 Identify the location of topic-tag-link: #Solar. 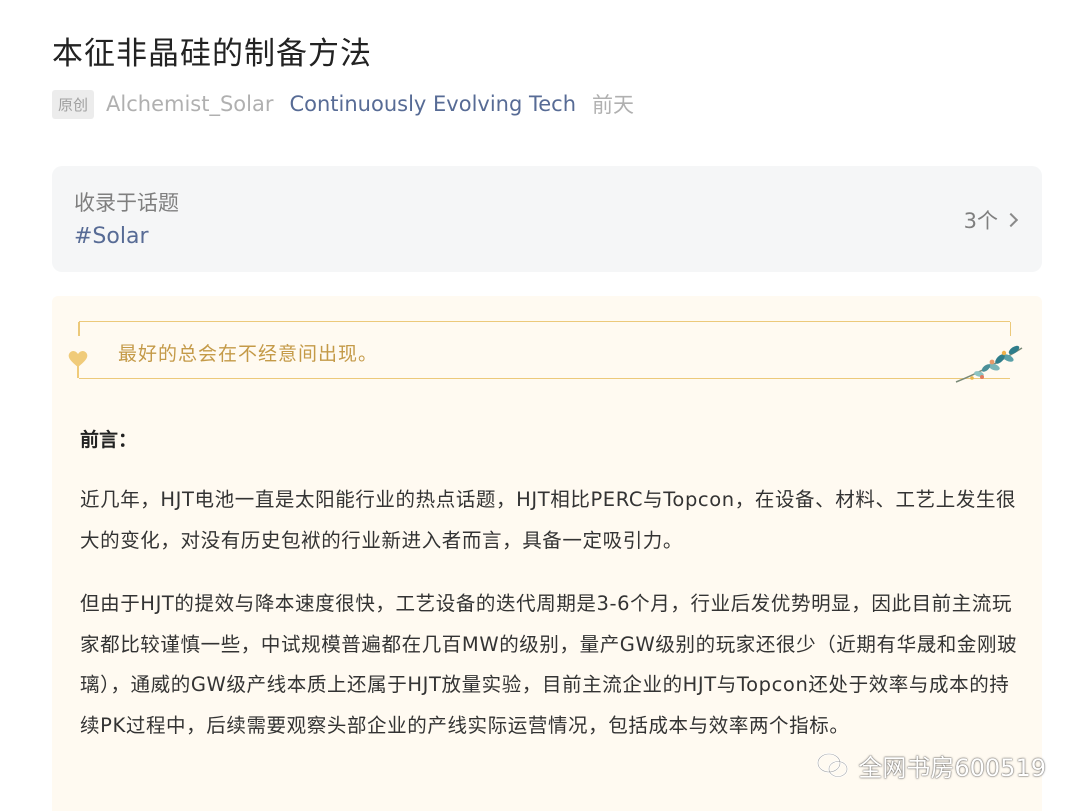
(111, 236).